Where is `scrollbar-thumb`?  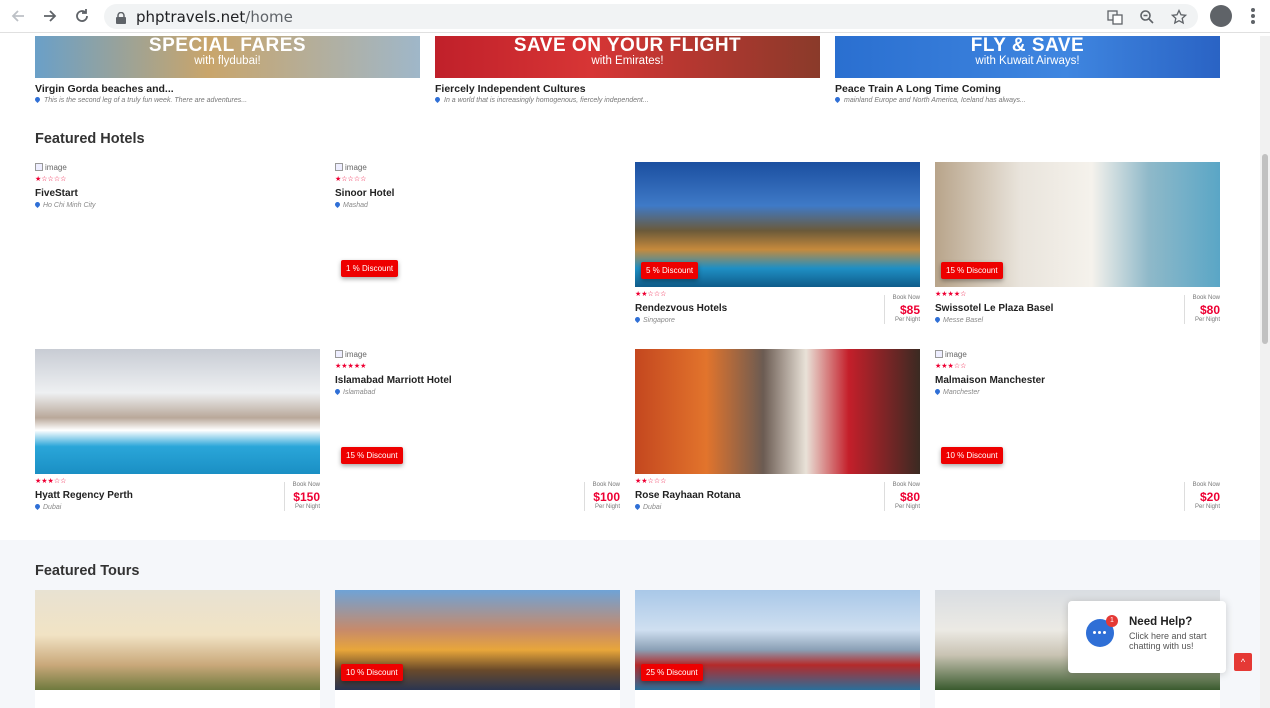
scrollbar-thumb is located at coordinates (1265, 249).